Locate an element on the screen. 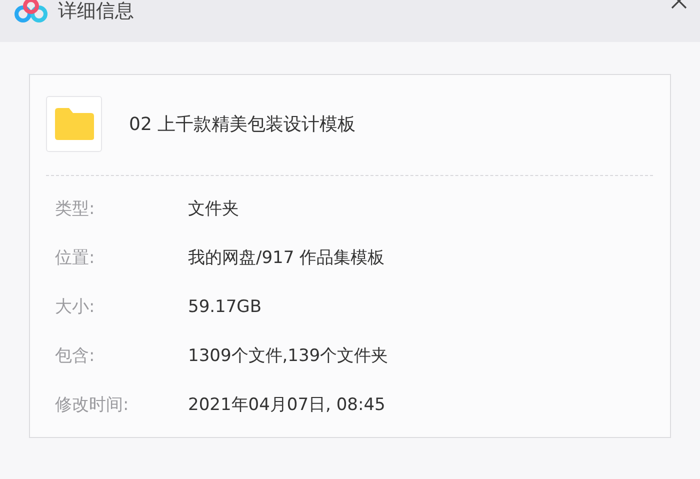 The image size is (700, 479). folder-icon is located at coordinates (74, 124).